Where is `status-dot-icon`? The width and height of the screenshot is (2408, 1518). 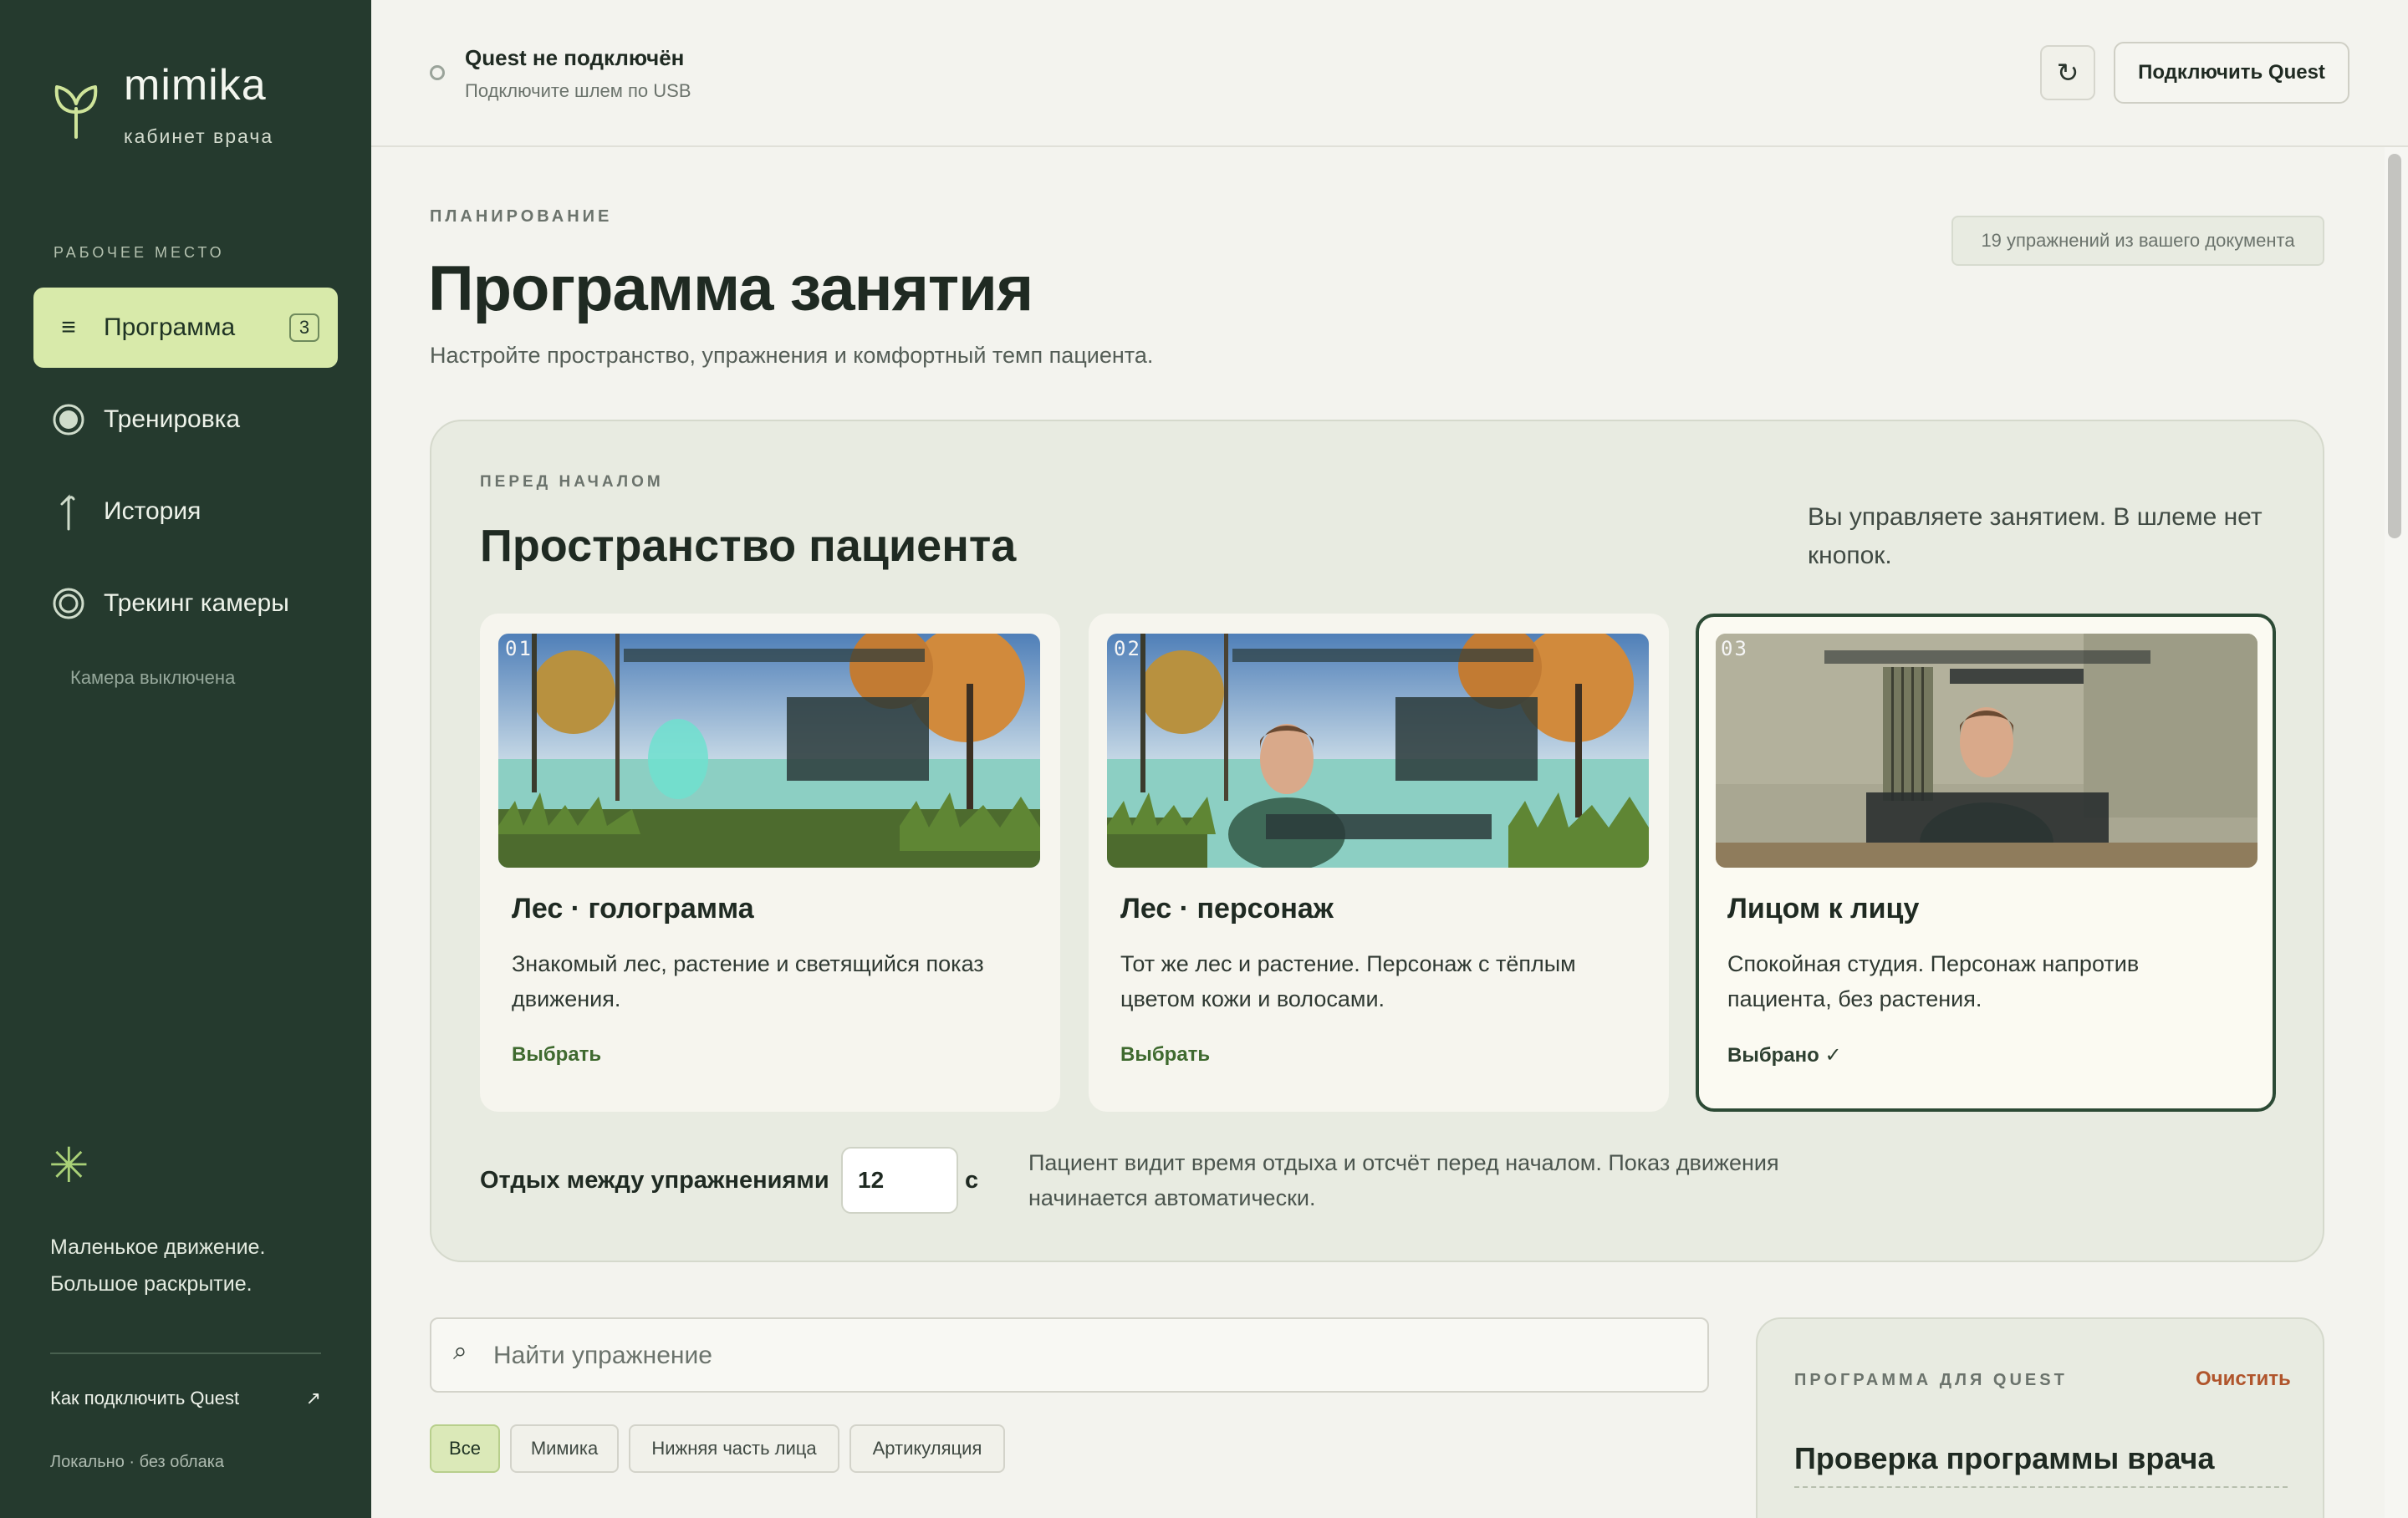
status-dot-icon is located at coordinates (438, 72).